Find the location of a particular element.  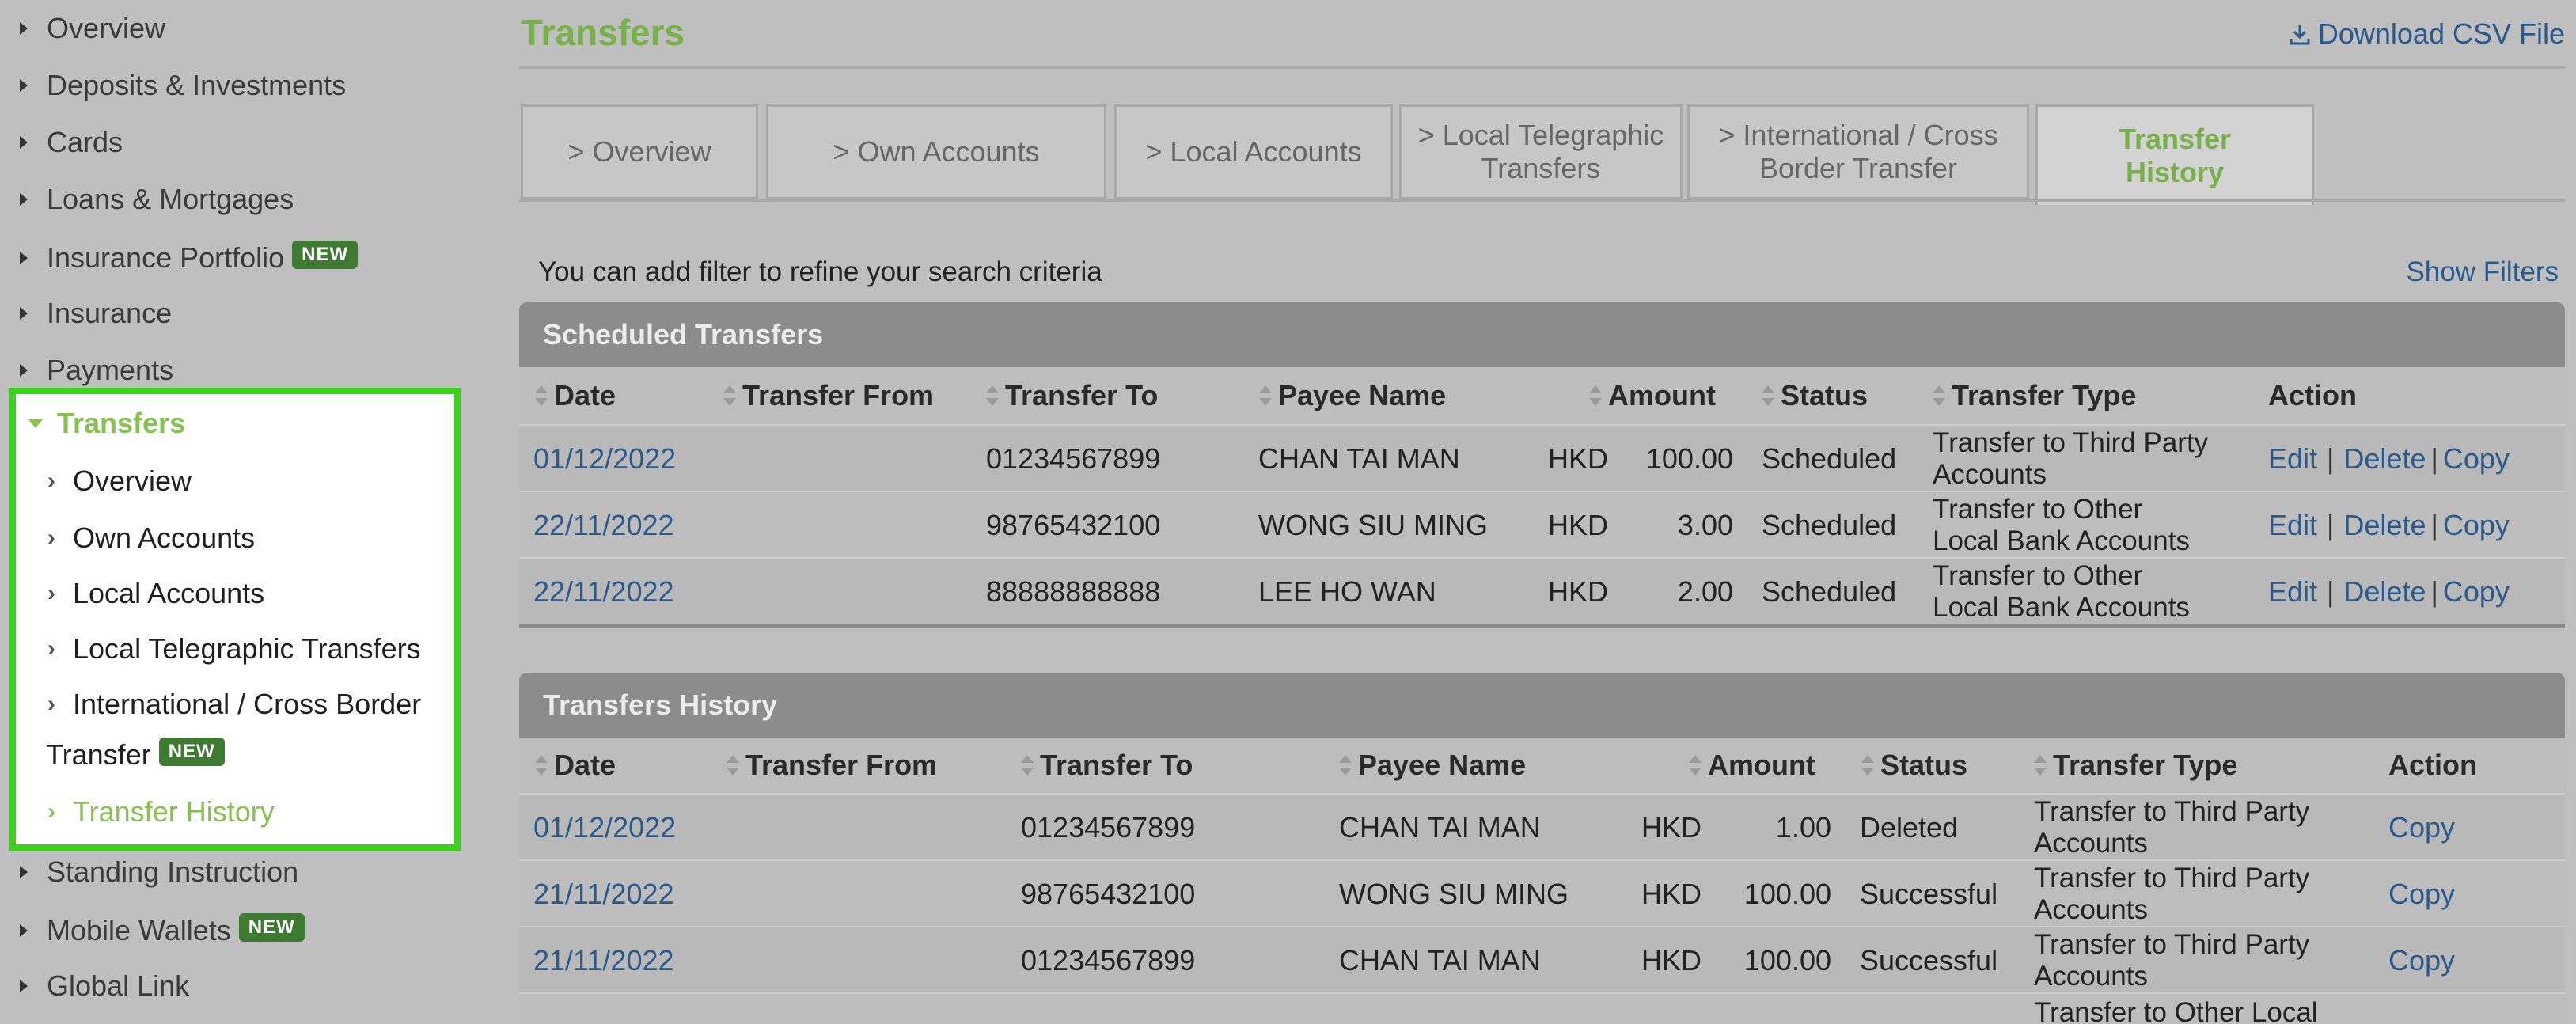

sidebar-item-payments: Payments is located at coordinates (86, 370).